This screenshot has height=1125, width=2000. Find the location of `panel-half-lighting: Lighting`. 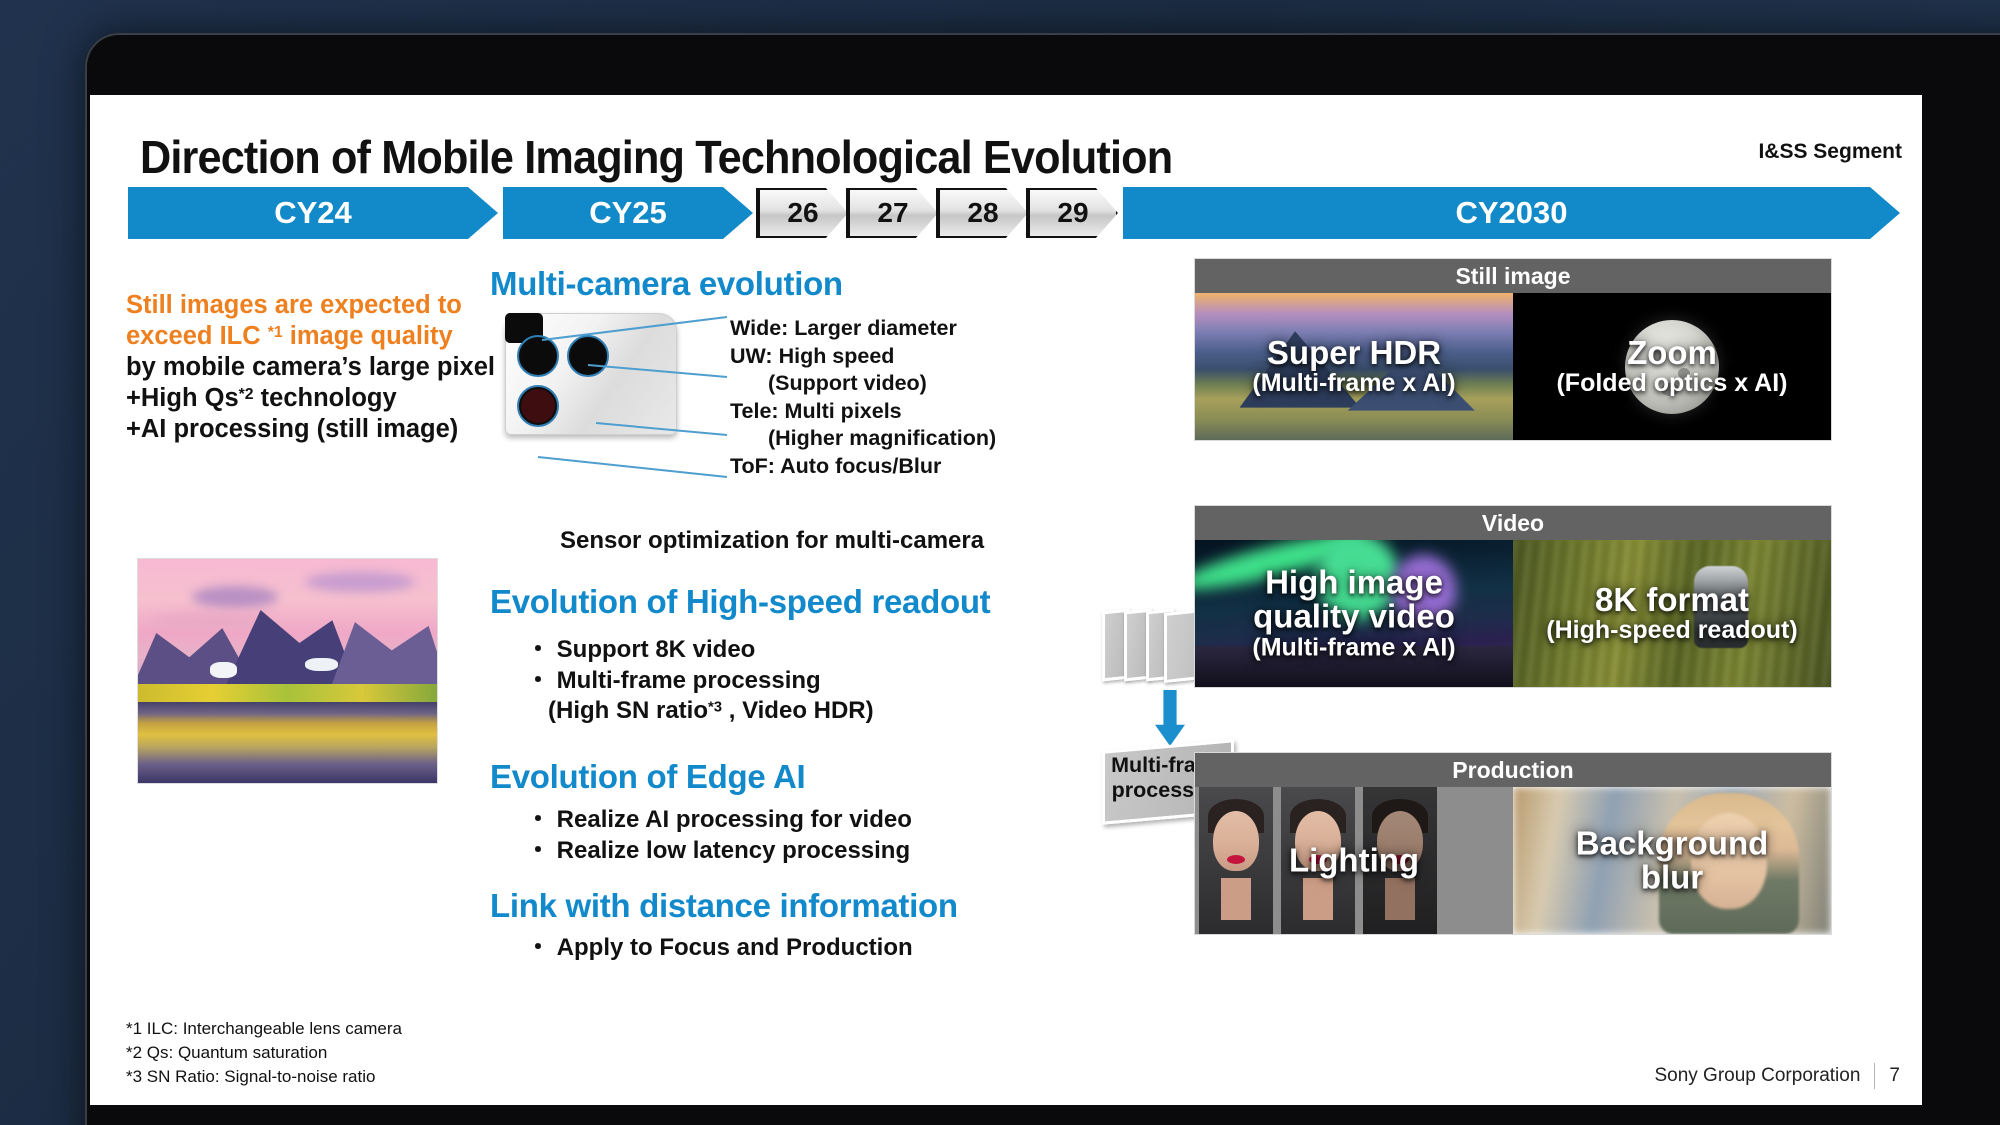

panel-half-lighting: Lighting is located at coordinates (1354, 860).